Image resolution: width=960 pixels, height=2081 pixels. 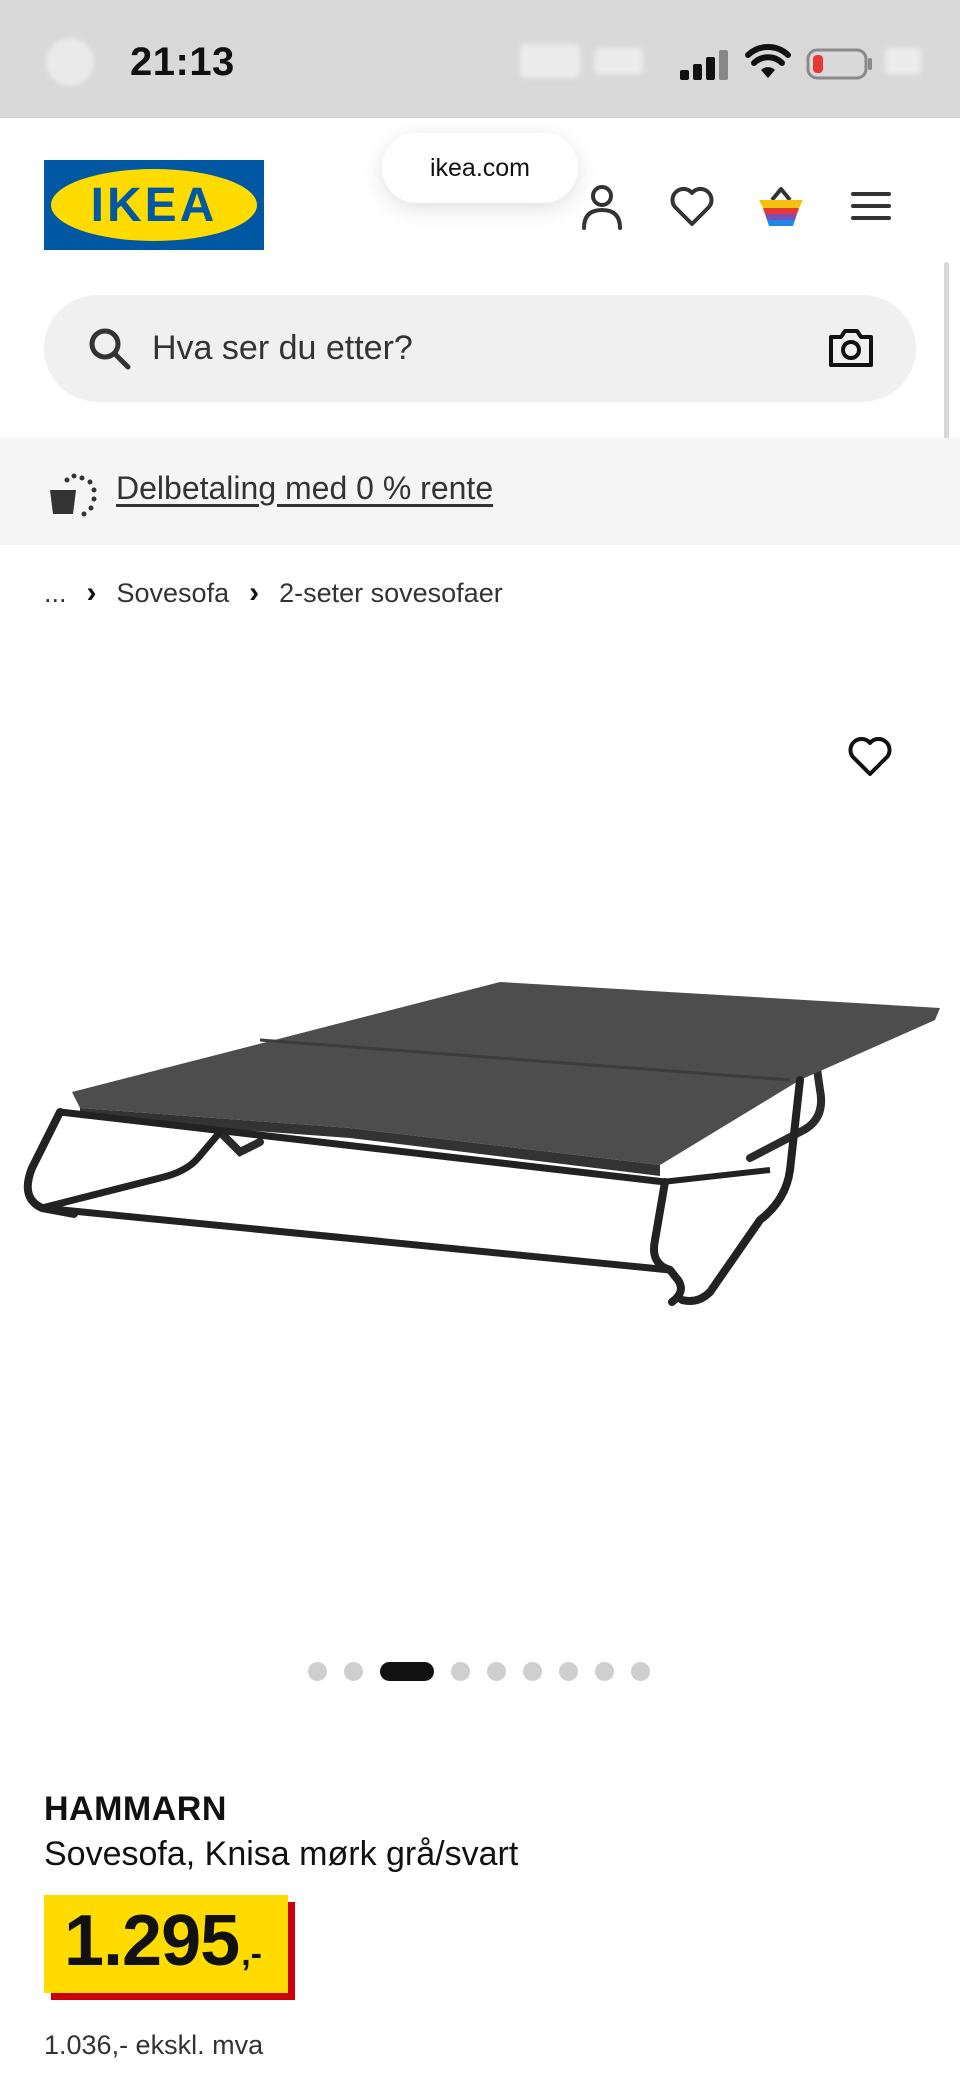 I want to click on installment-icon, so click(x=73, y=495).